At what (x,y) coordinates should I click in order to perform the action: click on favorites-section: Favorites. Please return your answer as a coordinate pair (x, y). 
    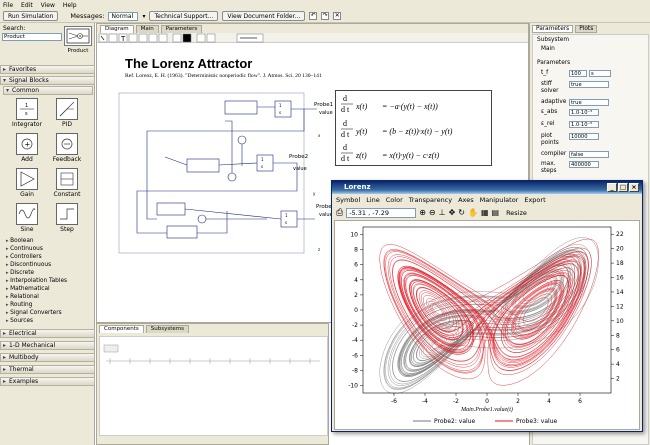
    Looking at the image, I should click on (47, 69).